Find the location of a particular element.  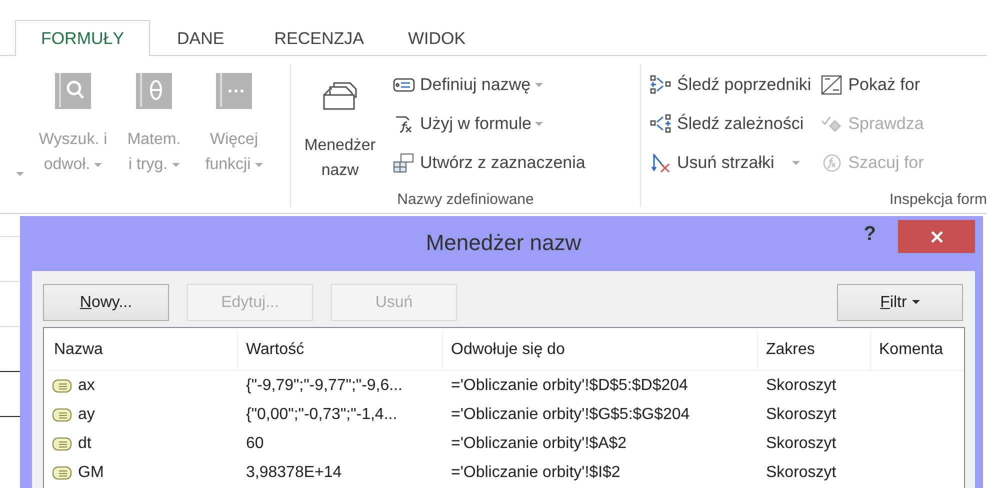

close-icon is located at coordinates (937, 237).